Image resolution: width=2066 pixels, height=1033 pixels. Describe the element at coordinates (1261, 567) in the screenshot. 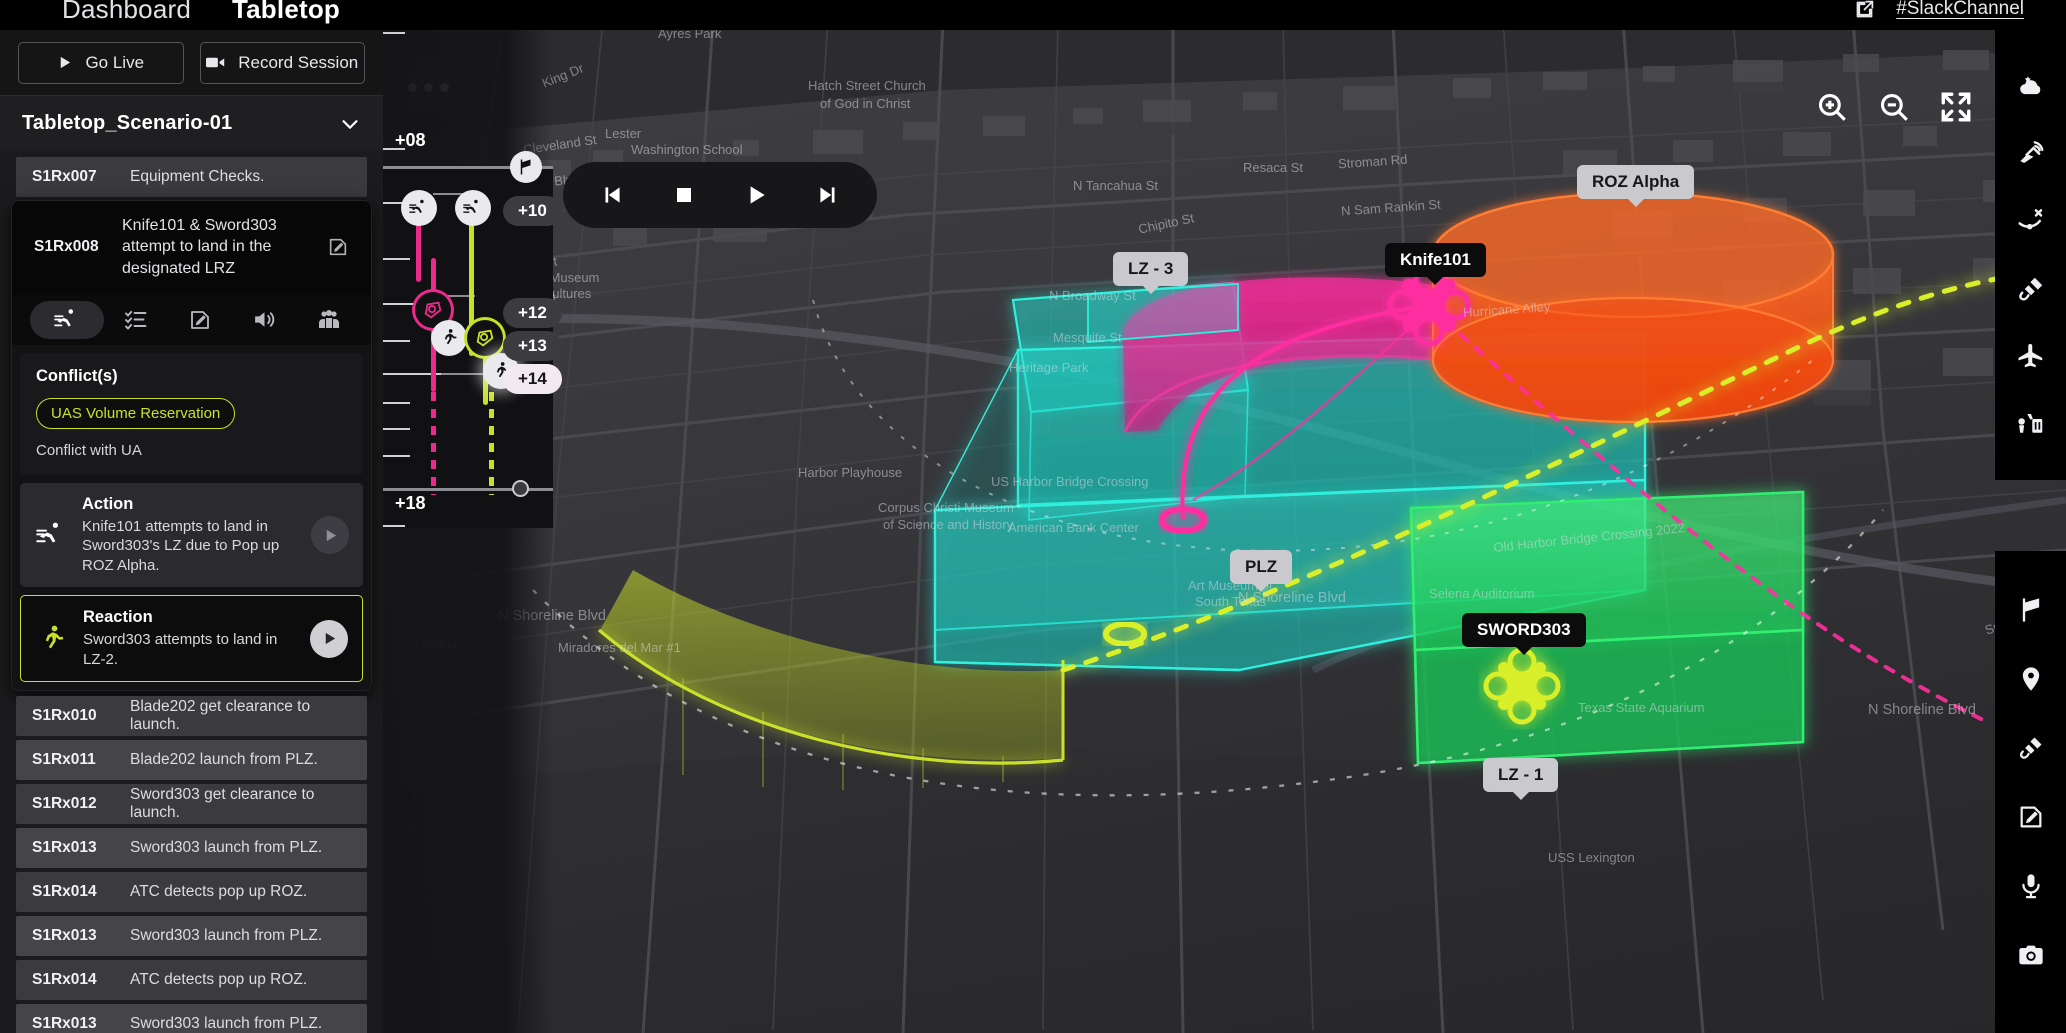

I see `map-label-plz: PLZ` at that location.